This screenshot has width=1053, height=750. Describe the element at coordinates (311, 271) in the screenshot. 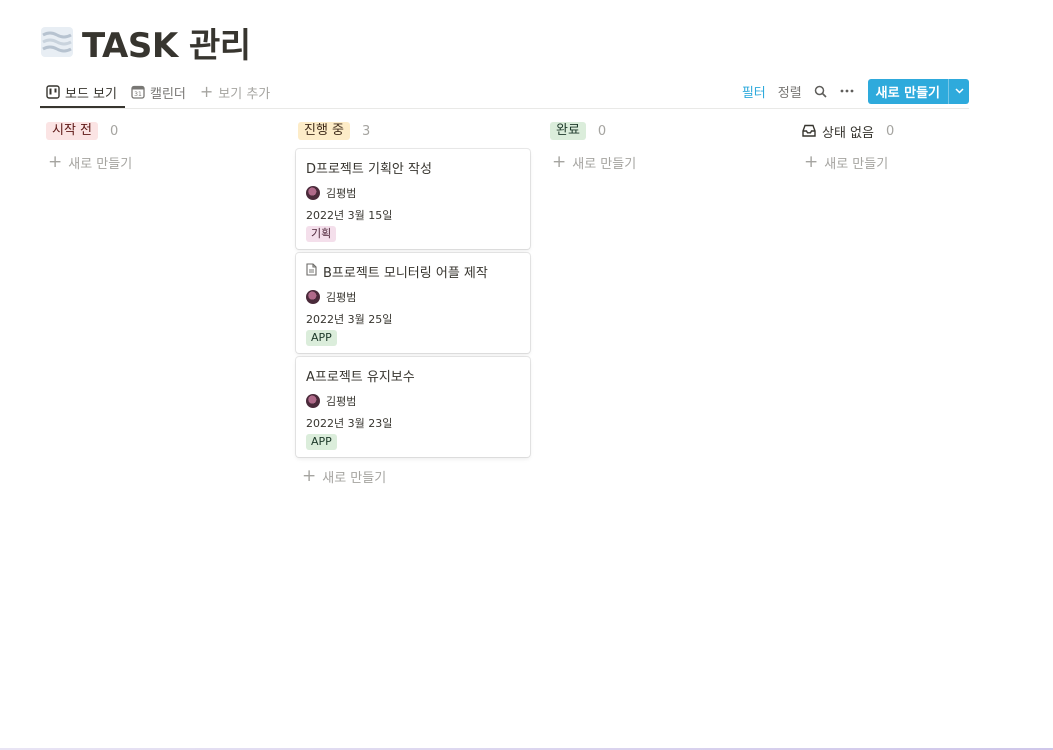

I see `document-icon` at that location.